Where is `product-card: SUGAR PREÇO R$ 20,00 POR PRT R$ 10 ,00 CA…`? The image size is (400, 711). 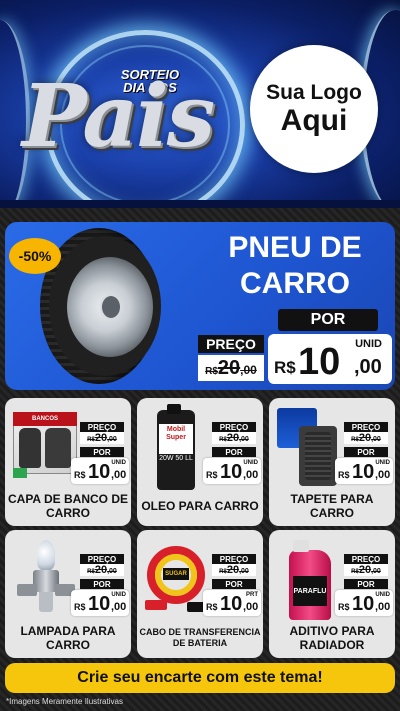 product-card: SUGAR PREÇO R$ 20,00 POR PRT R$ 10 ,00 CA… is located at coordinates (200, 594).